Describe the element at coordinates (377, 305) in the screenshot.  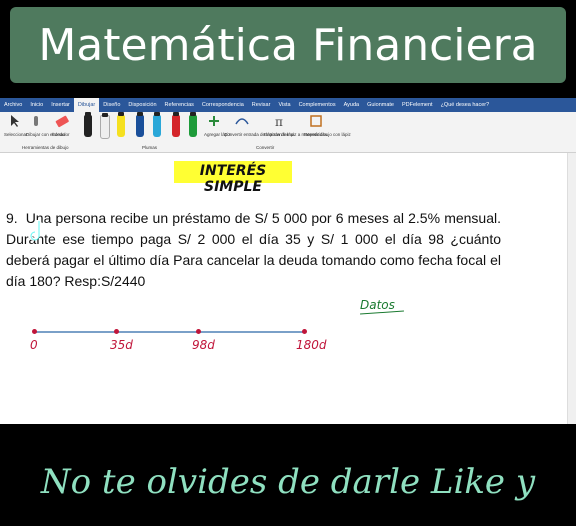
I see `datos-annotation: Datos` at that location.